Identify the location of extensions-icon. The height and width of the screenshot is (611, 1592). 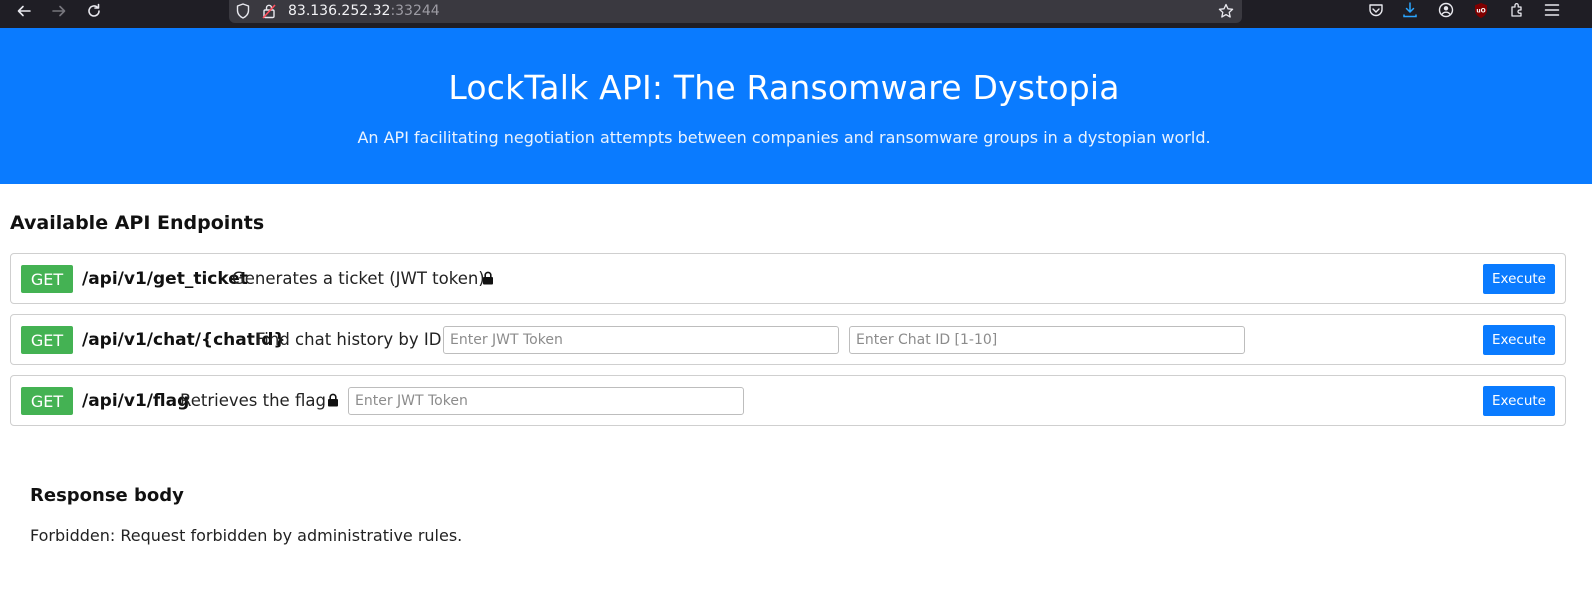
(1517, 10).